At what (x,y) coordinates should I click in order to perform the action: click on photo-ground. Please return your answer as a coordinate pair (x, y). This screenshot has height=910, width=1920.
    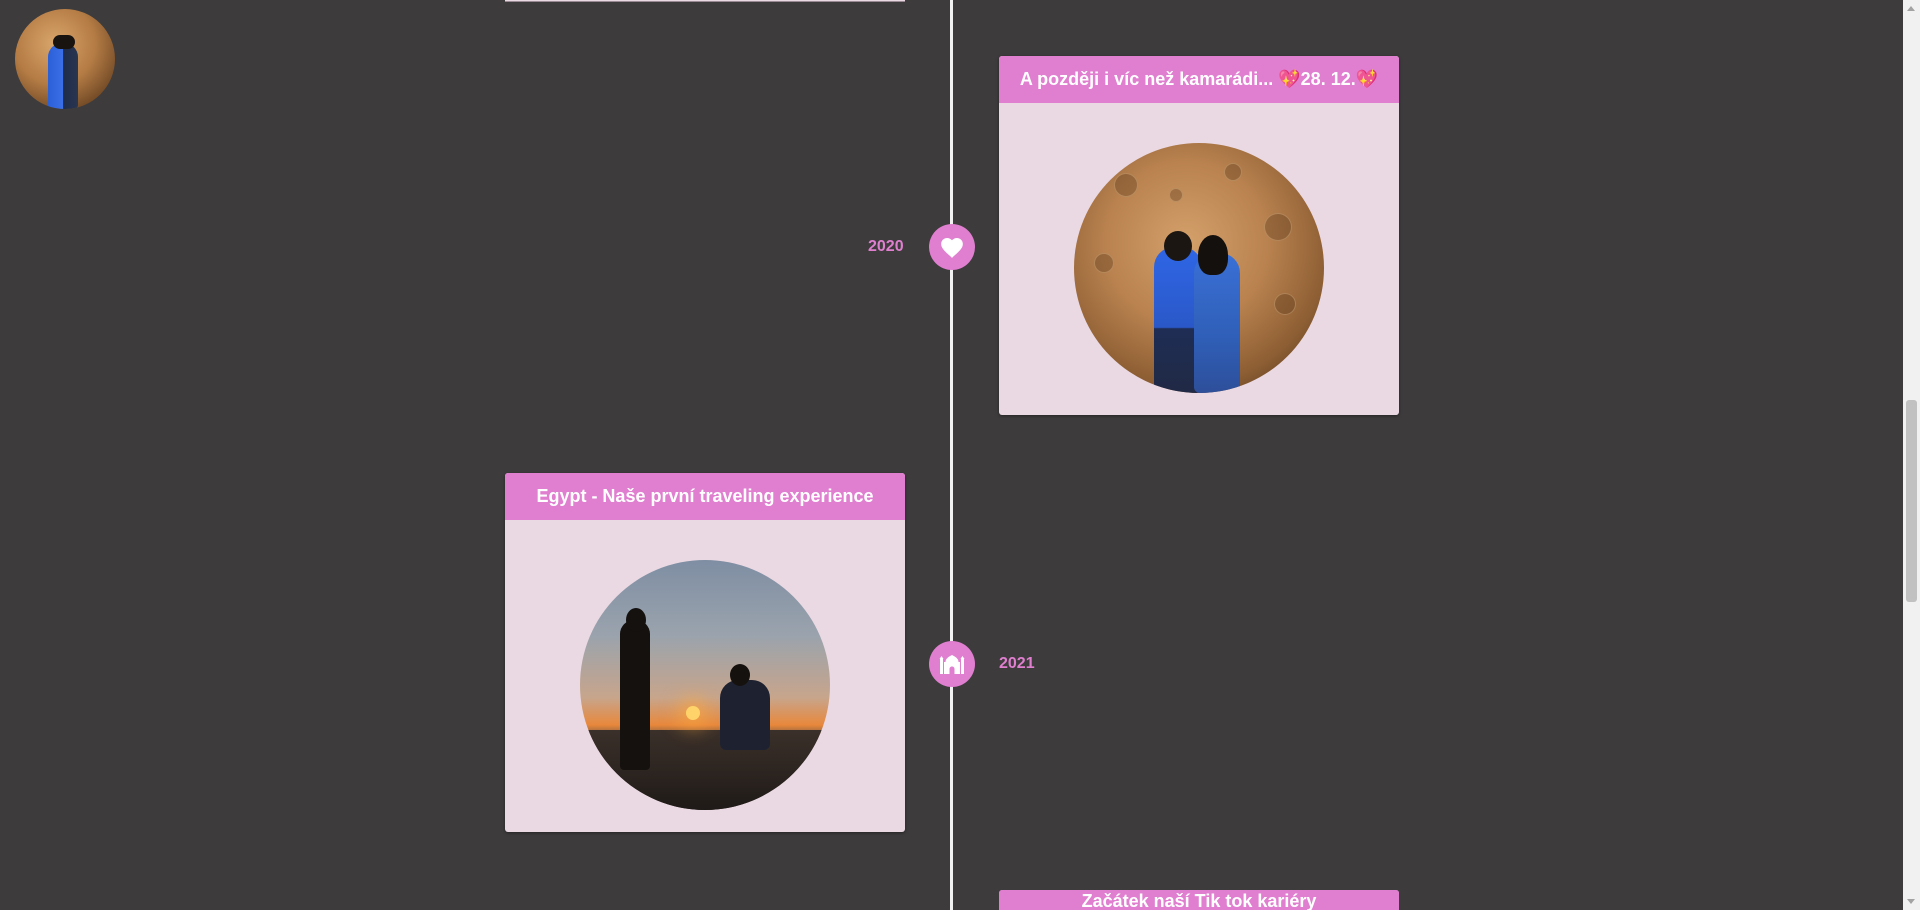
    Looking at the image, I should click on (705, 770).